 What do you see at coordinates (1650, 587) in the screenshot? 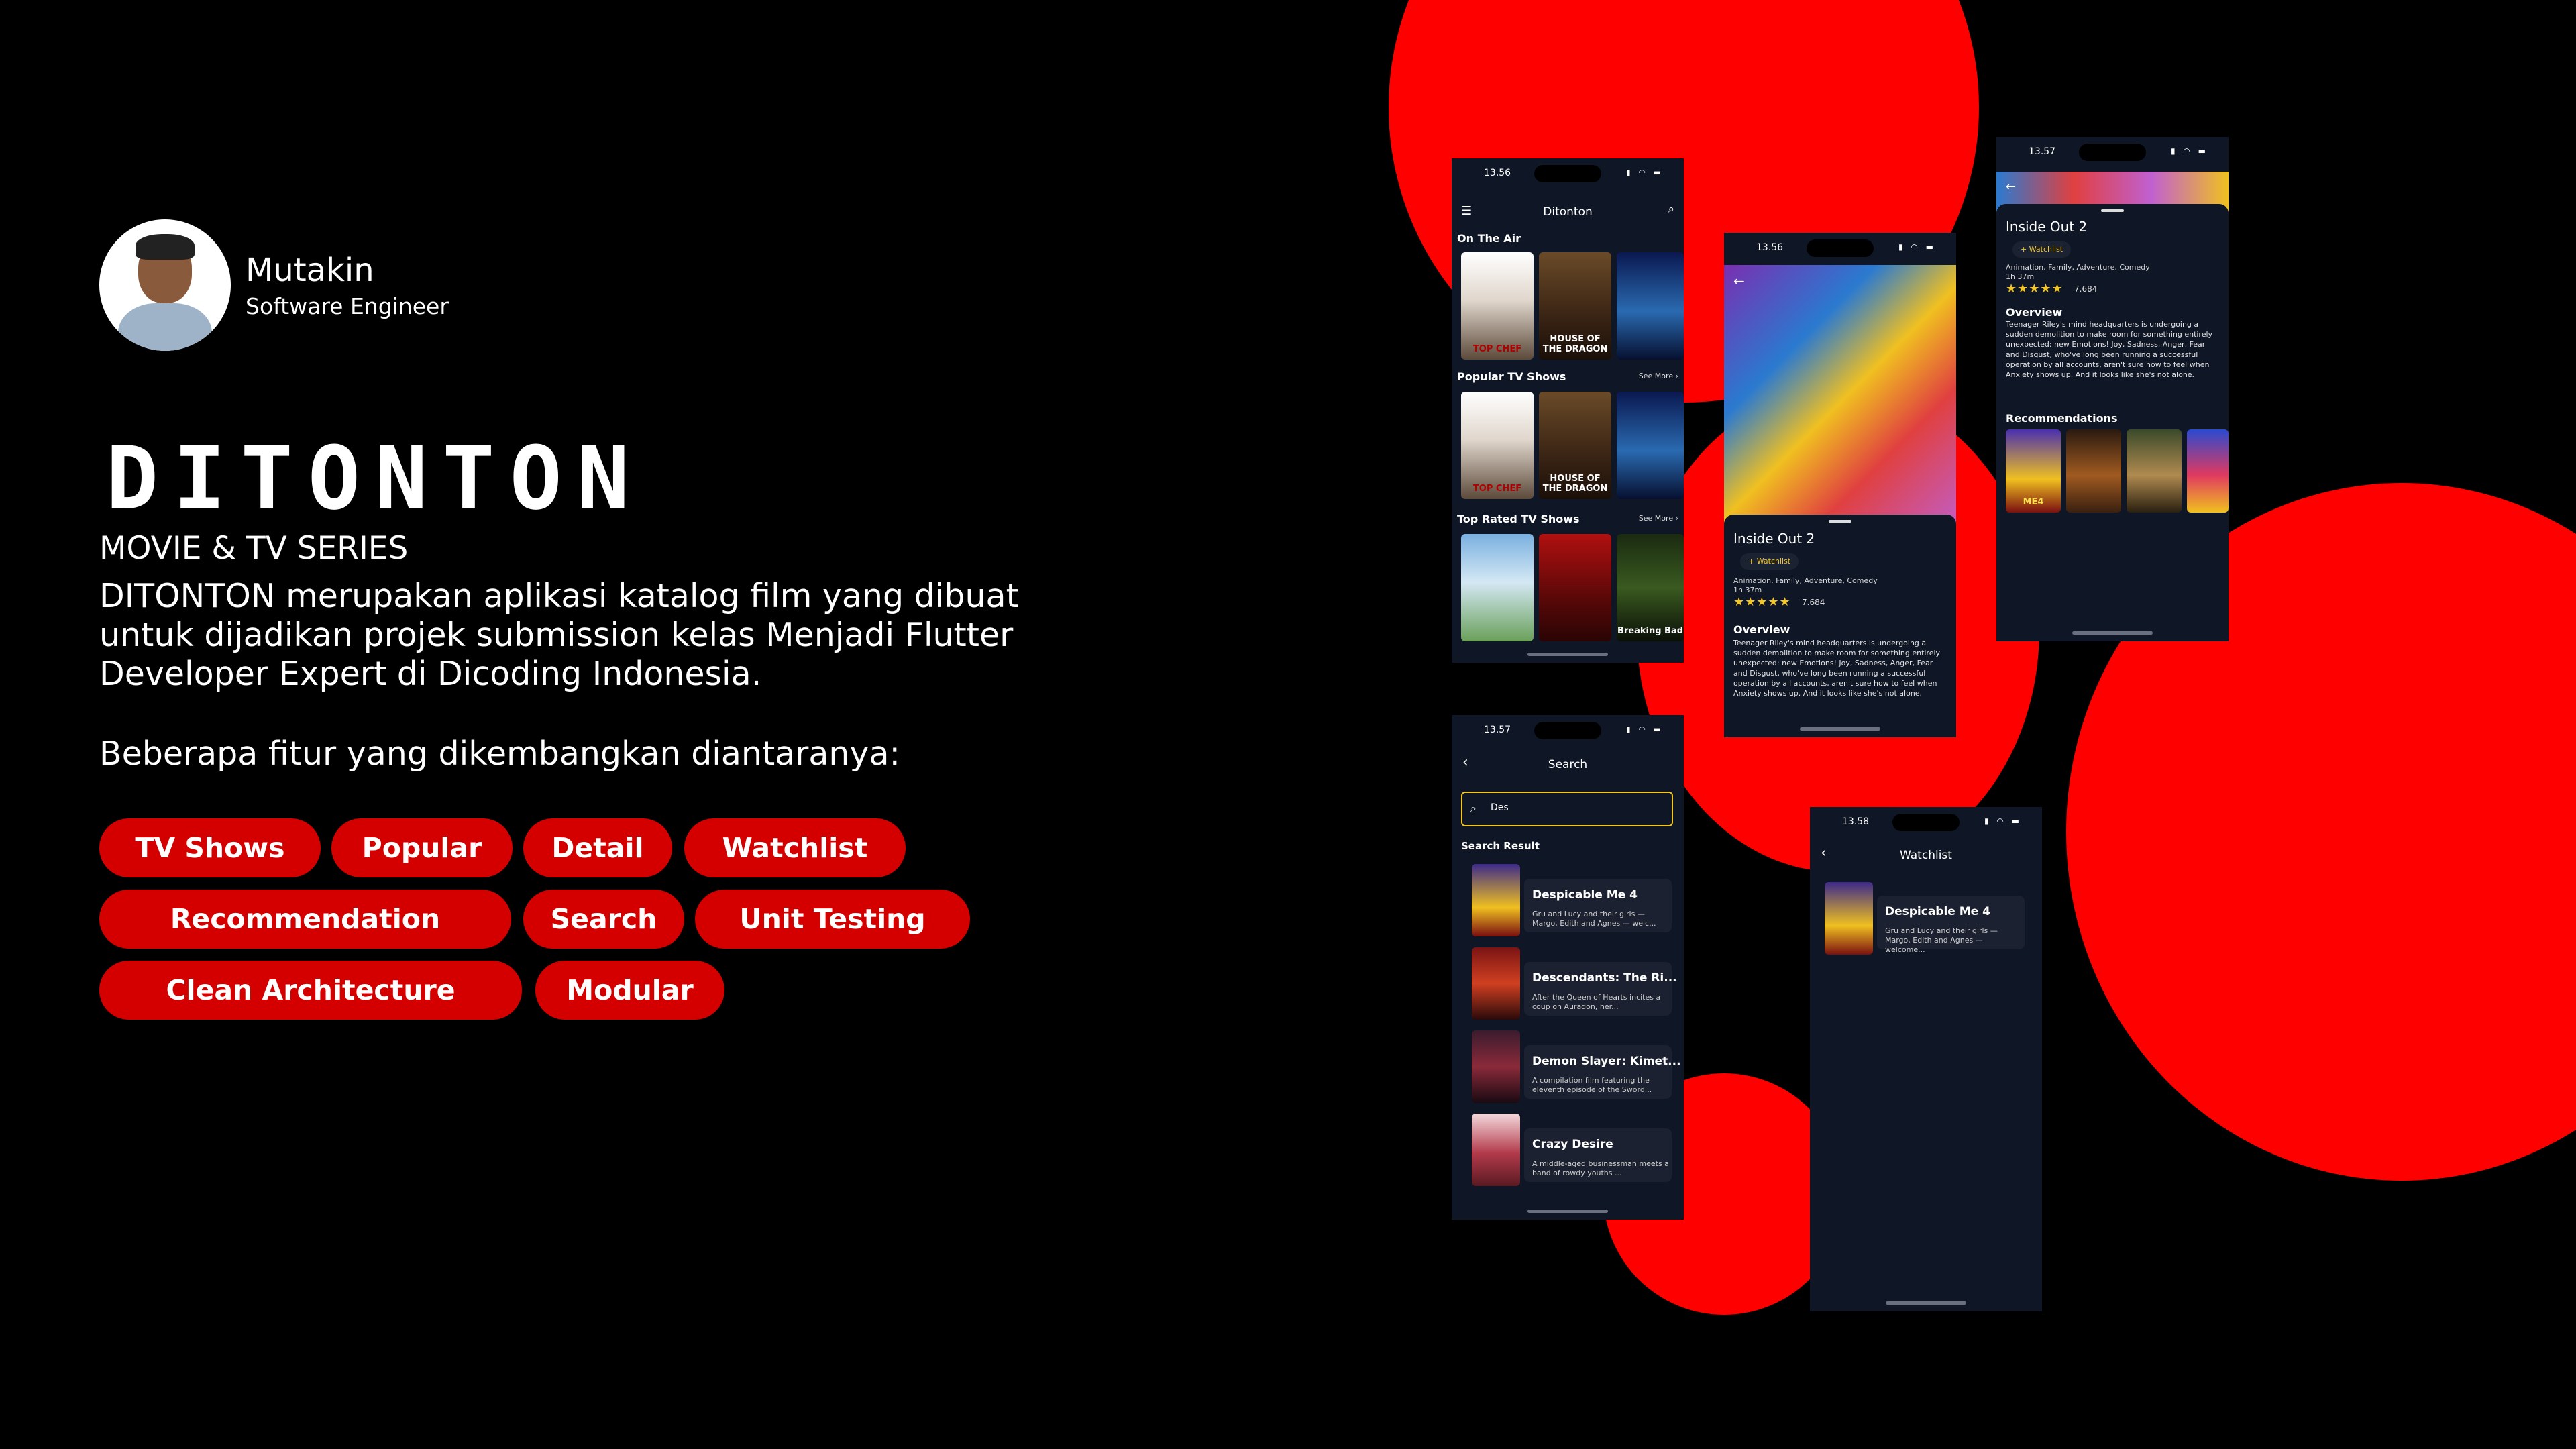
I see `poster-card: Breaking Bad` at bounding box center [1650, 587].